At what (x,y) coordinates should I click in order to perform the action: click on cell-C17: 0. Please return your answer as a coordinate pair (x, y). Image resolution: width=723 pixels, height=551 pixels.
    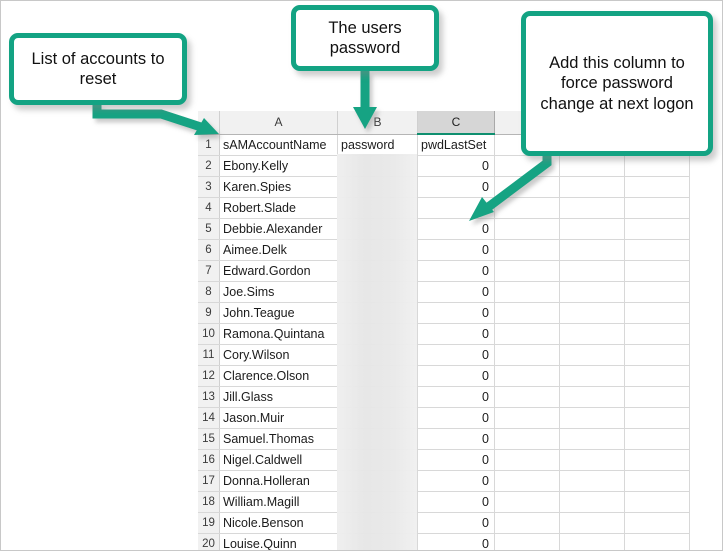
    Looking at the image, I should click on (456, 481).